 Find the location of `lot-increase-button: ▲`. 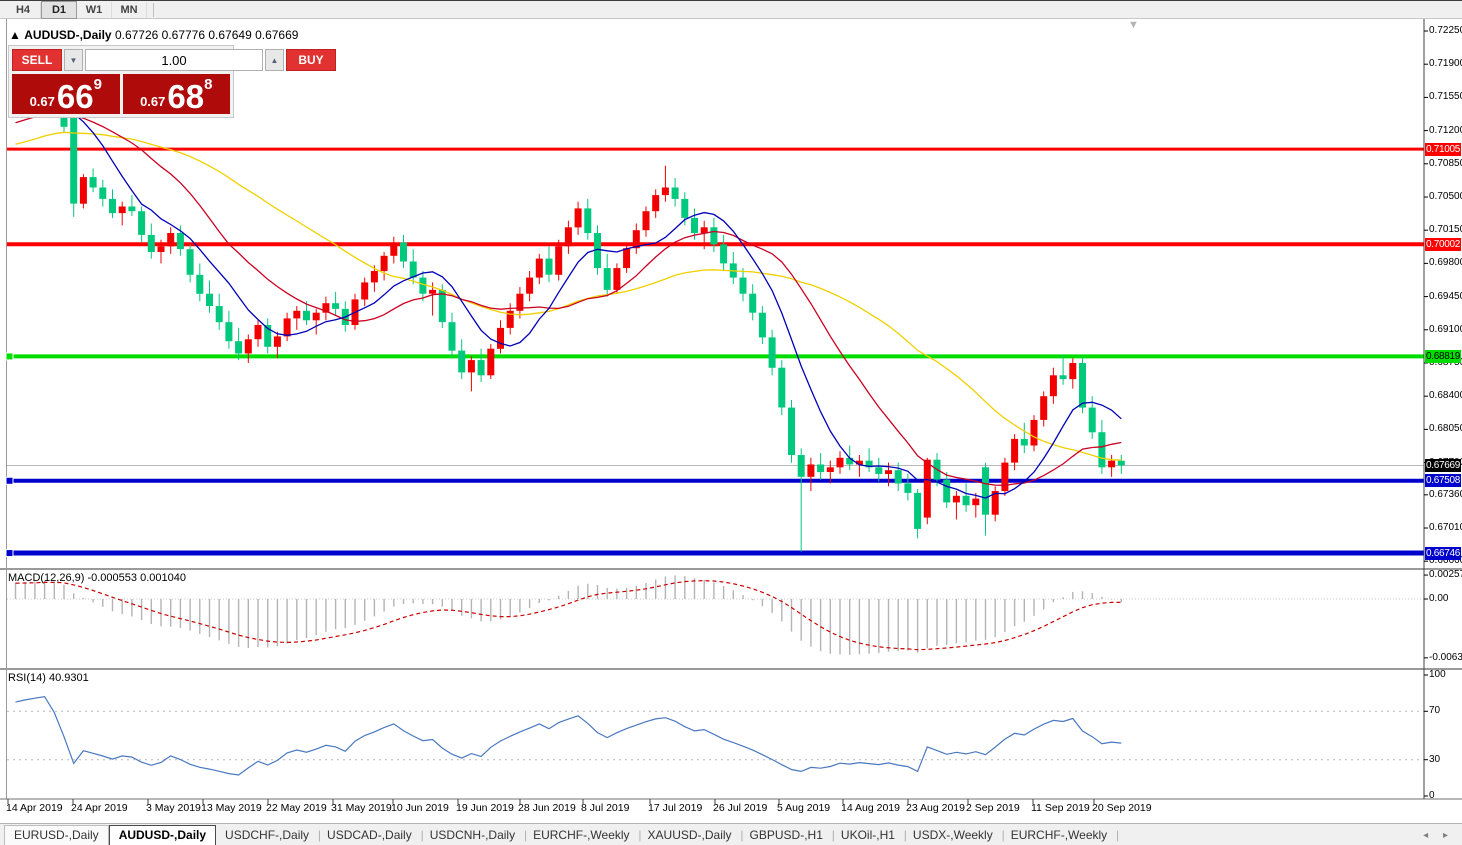

lot-increase-button: ▲ is located at coordinates (274, 60).